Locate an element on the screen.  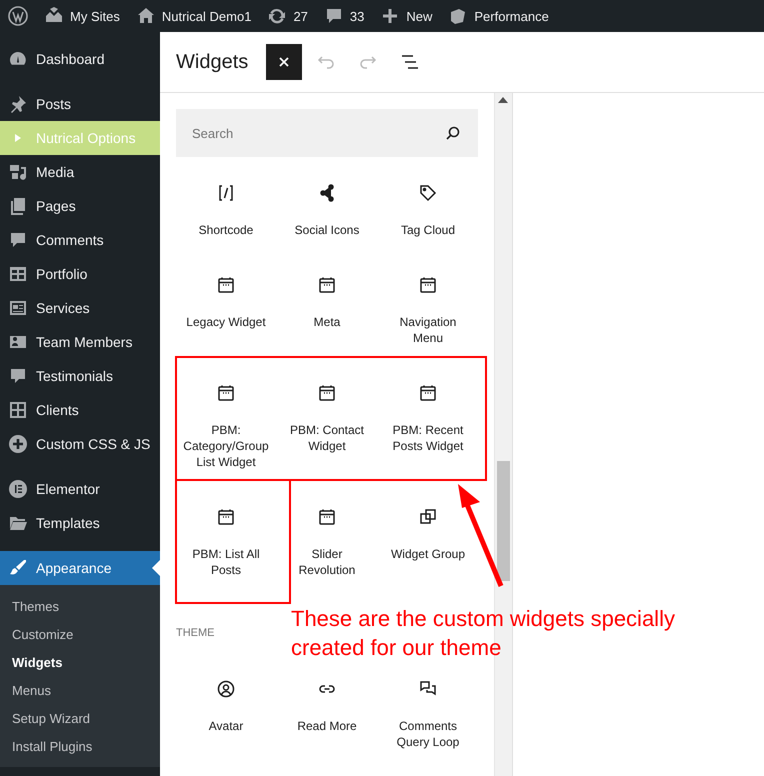
elementor-icon is located at coordinates (18, 489).